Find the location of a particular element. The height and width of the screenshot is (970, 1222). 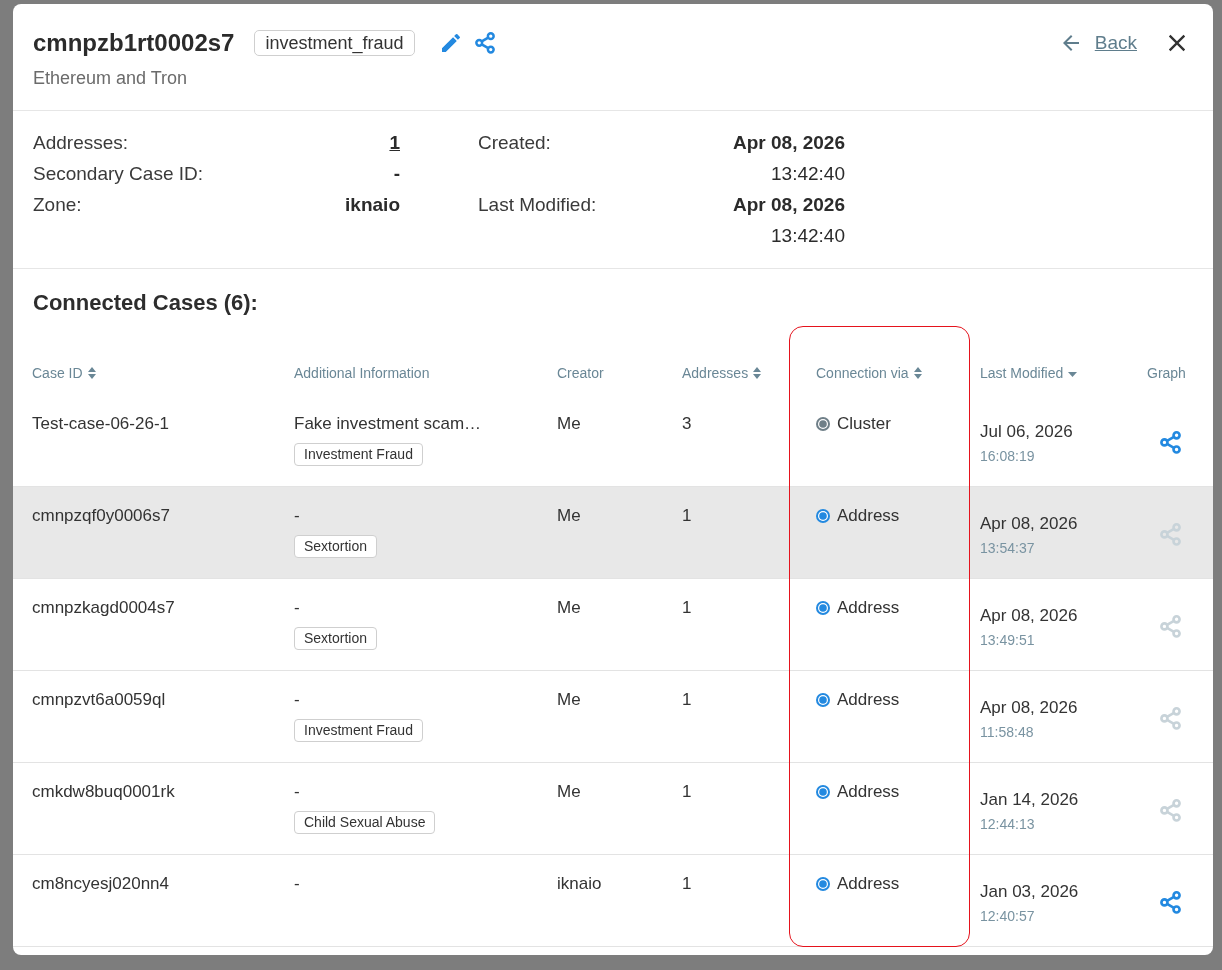

table-cell: cm8ncyesj020nn4 is located at coordinates (101, 884).